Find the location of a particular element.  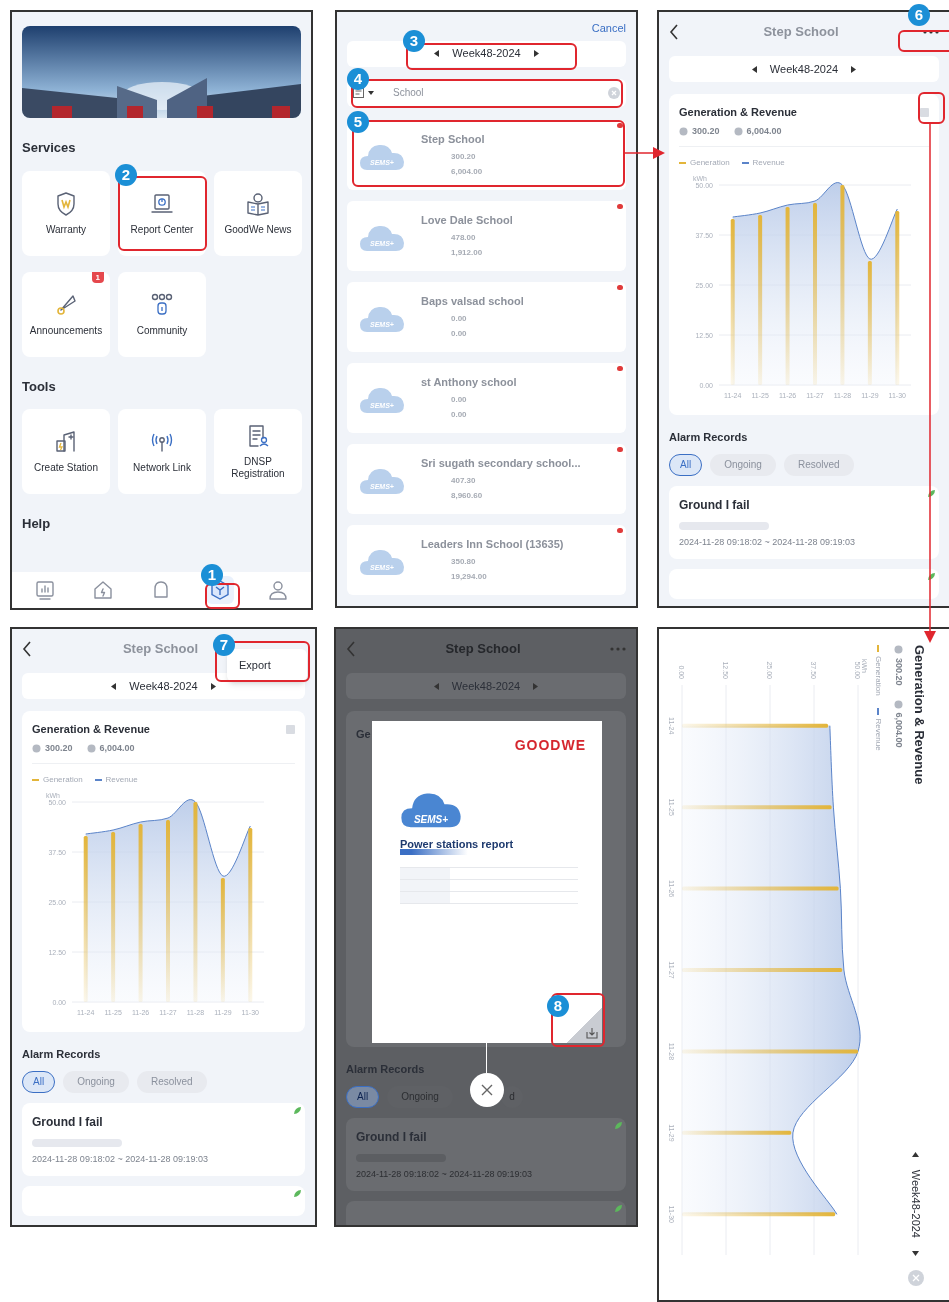

station-name: Love Dale School is located at coordinates (467, 221).